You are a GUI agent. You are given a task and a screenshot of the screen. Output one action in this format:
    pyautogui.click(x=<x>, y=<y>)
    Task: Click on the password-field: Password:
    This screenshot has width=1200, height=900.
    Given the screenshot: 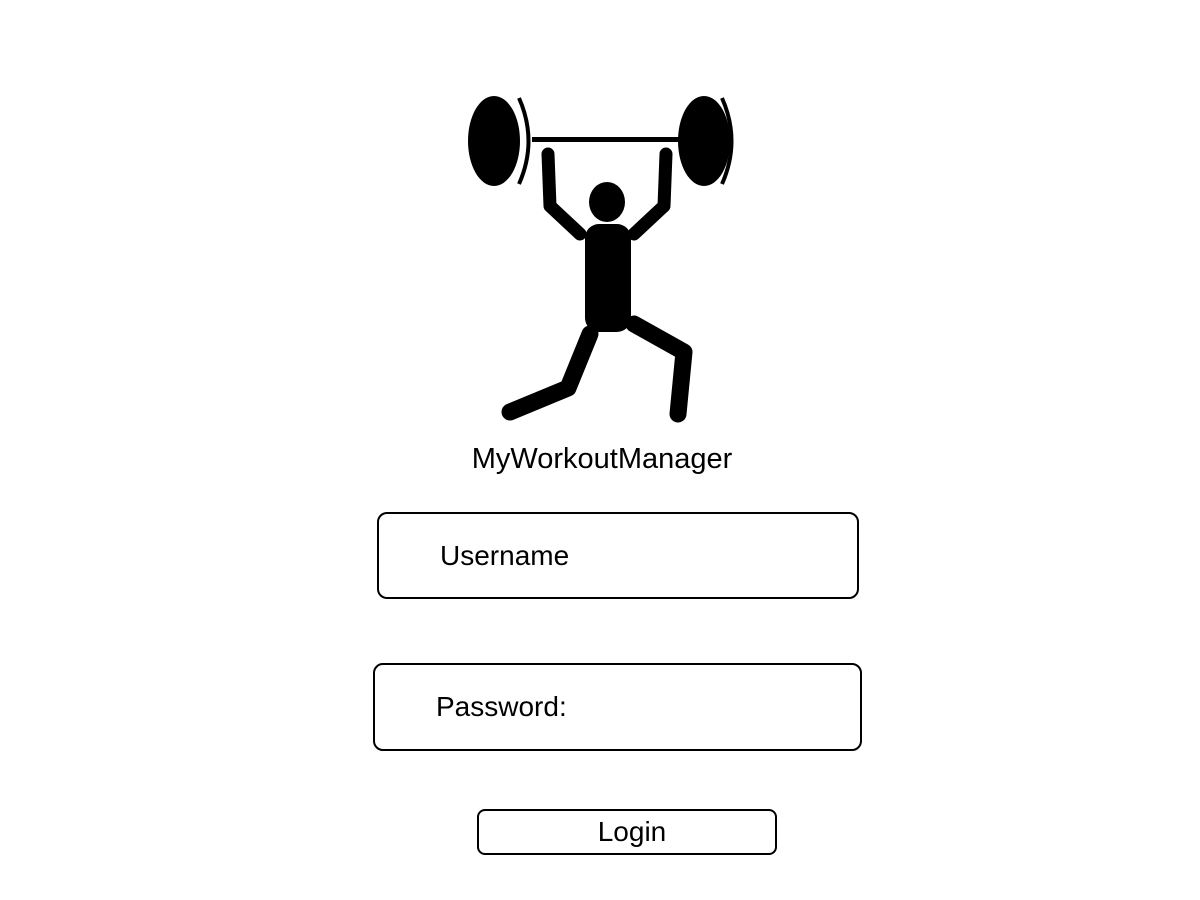 What is the action you would take?
    pyautogui.click(x=617, y=707)
    